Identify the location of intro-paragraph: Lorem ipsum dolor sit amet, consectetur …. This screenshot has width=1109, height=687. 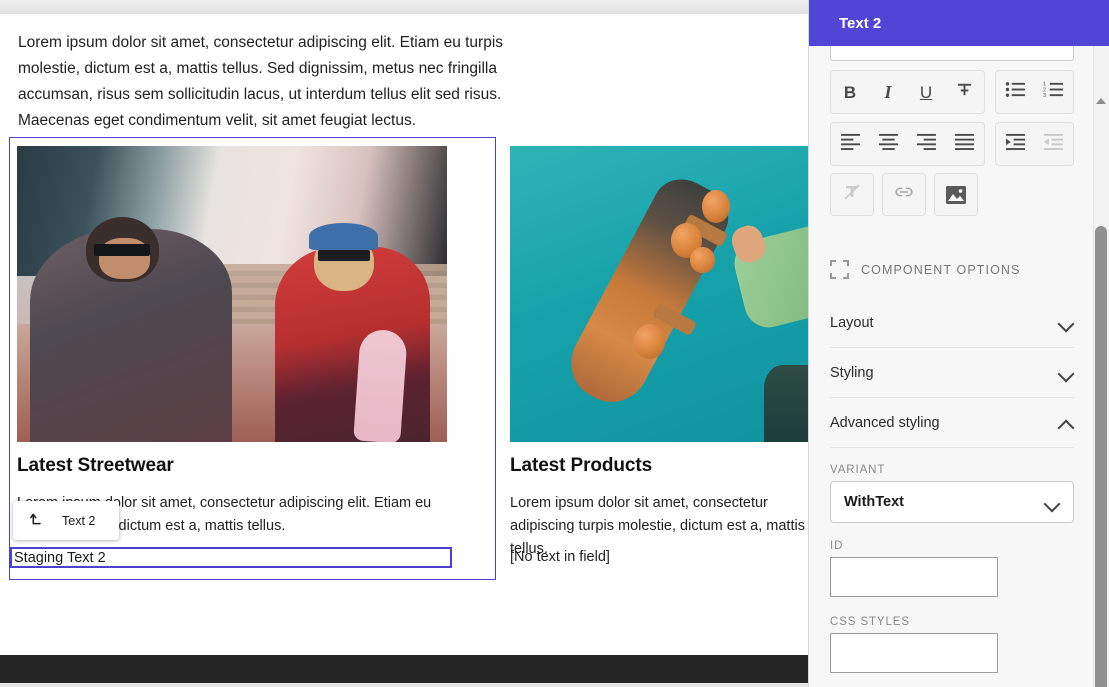
(261, 81).